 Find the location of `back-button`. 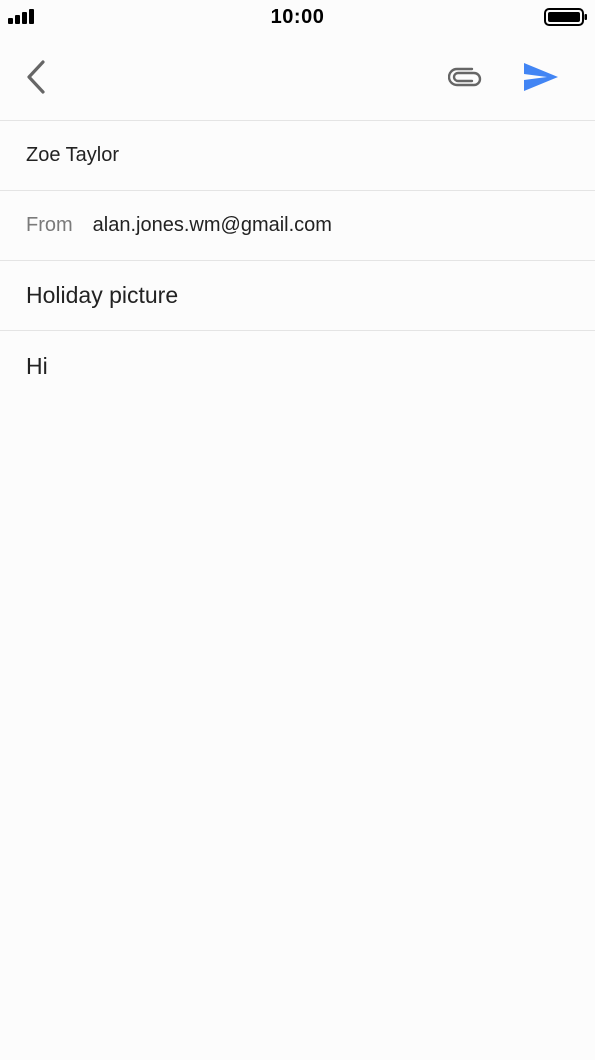

back-button is located at coordinates (36, 77).